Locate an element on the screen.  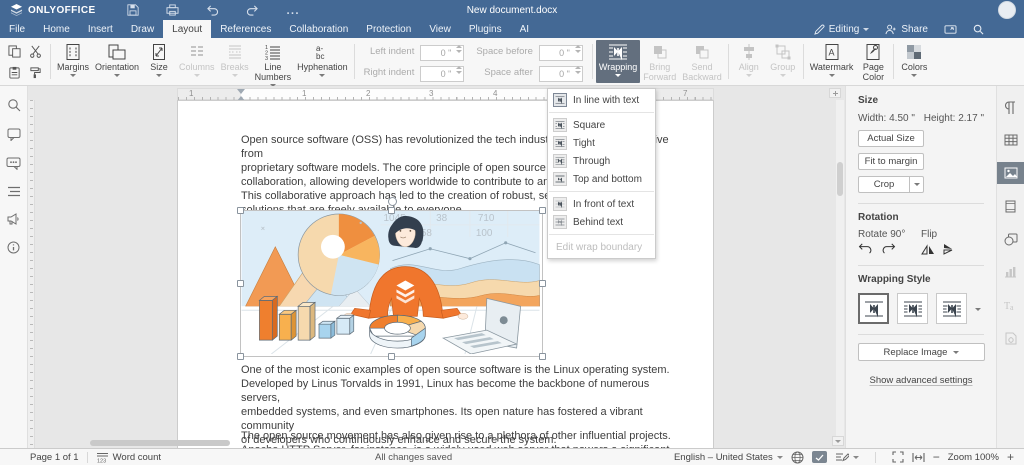
fit-to-margin-button: Fit to margin is located at coordinates (891, 161).